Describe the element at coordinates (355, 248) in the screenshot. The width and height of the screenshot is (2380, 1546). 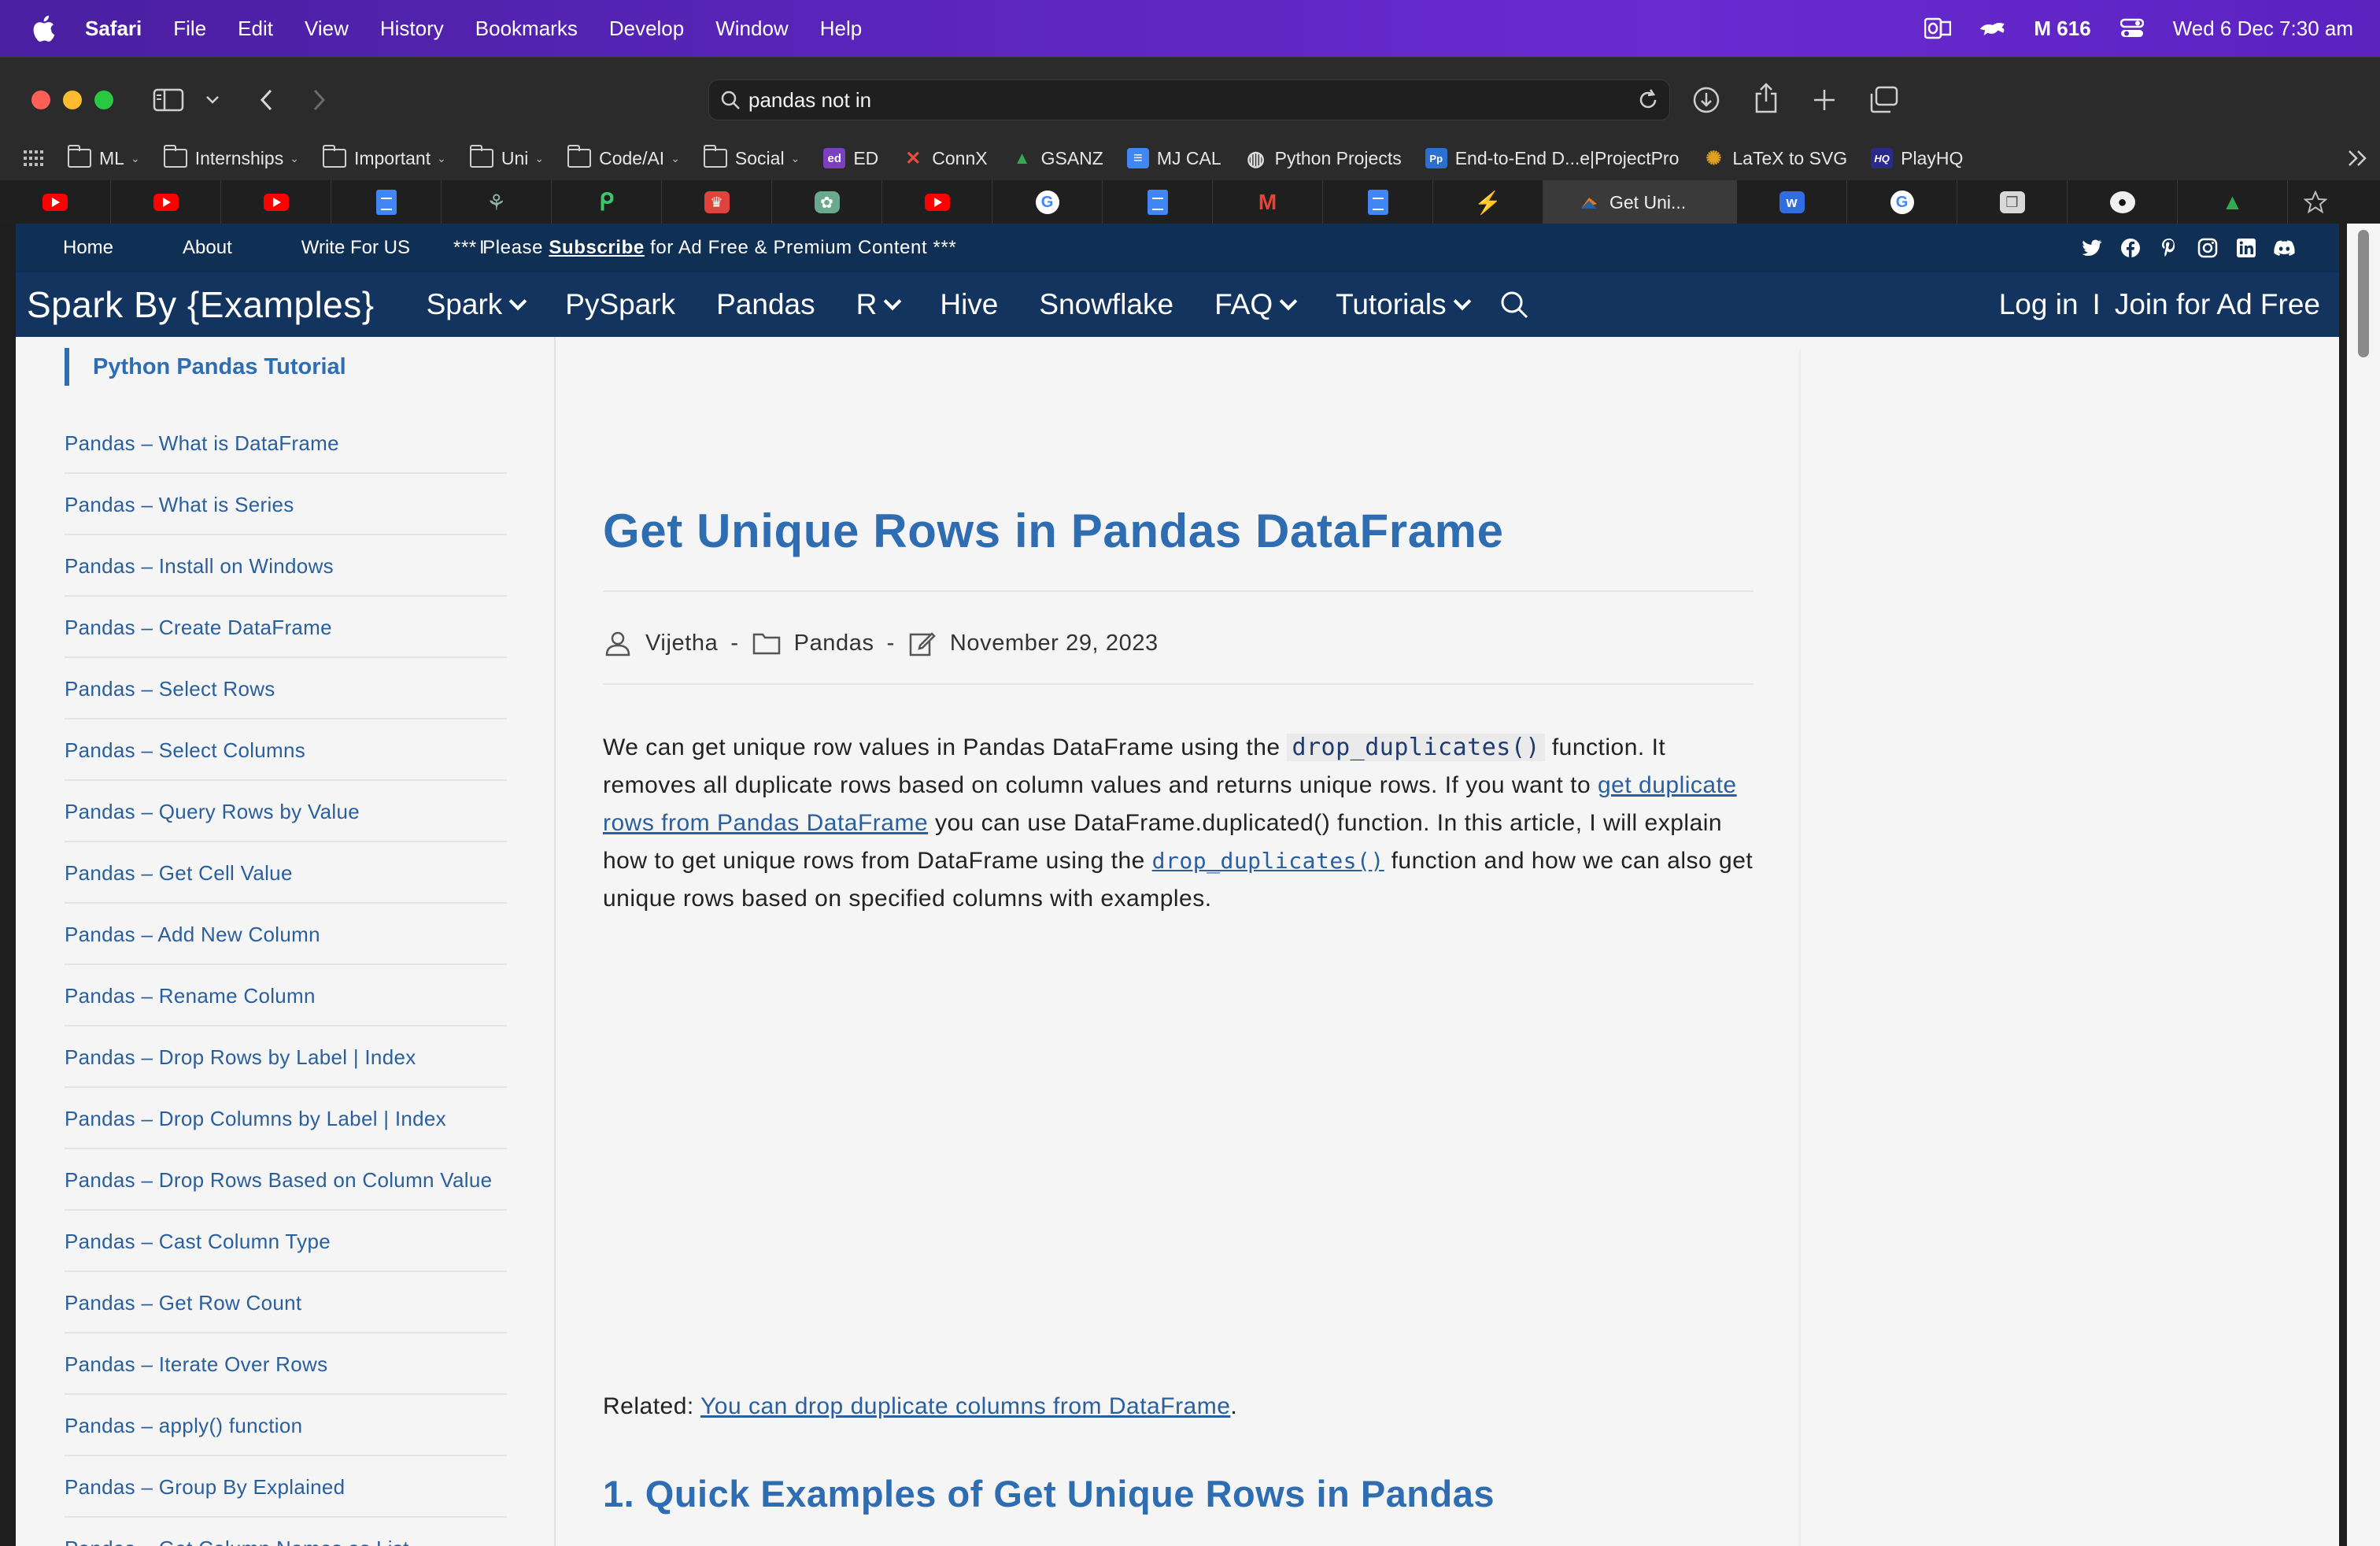
I see `top-link-write-for-us: Write For US` at that location.